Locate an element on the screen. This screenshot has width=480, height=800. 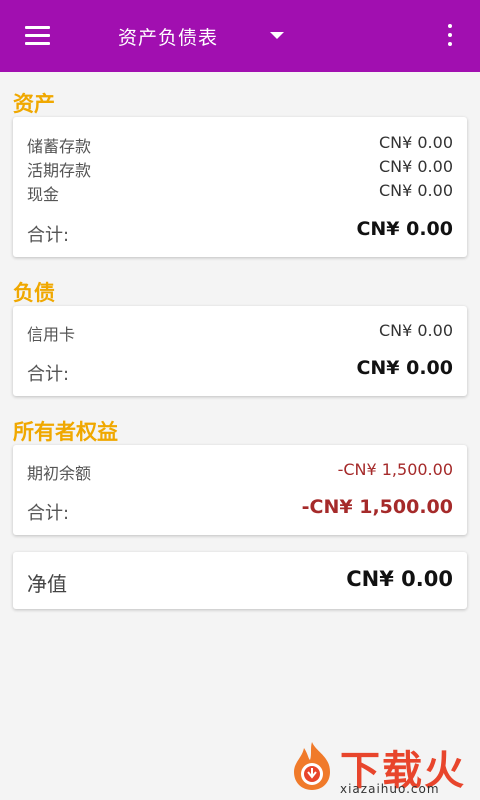
net-worth-value: CN¥ 0.00 is located at coordinates (399, 579).